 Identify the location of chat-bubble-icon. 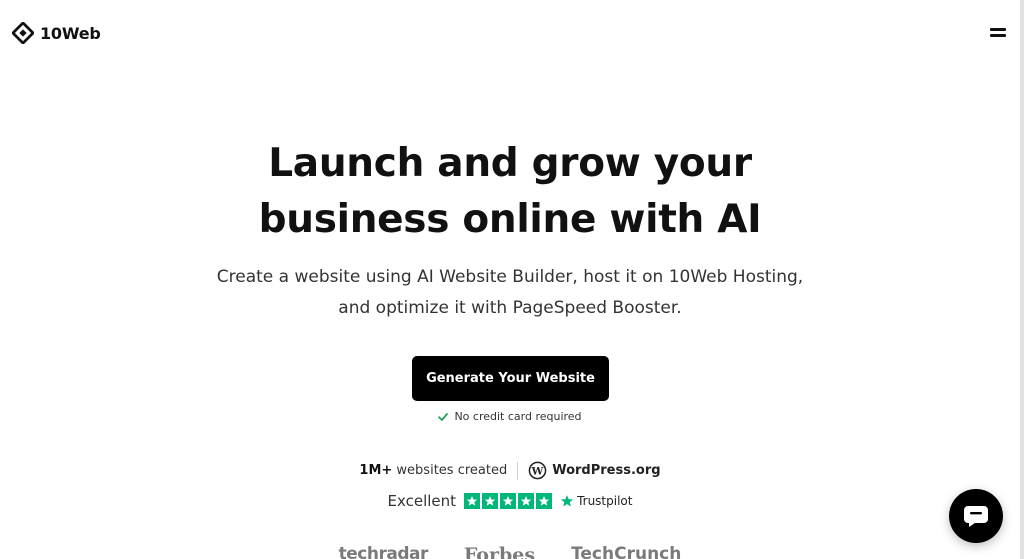
(976, 516).